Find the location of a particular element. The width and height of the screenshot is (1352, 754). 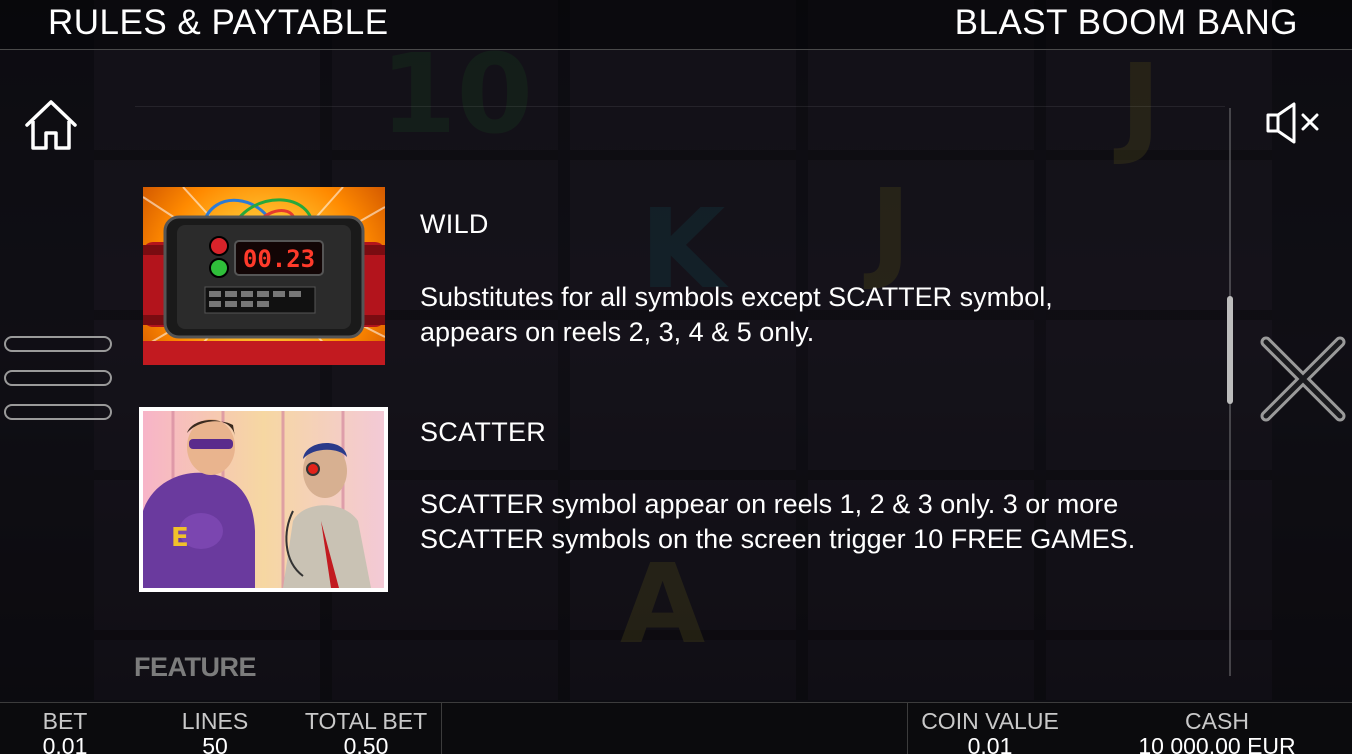

hamburger-menu-icon is located at coordinates (58, 344).